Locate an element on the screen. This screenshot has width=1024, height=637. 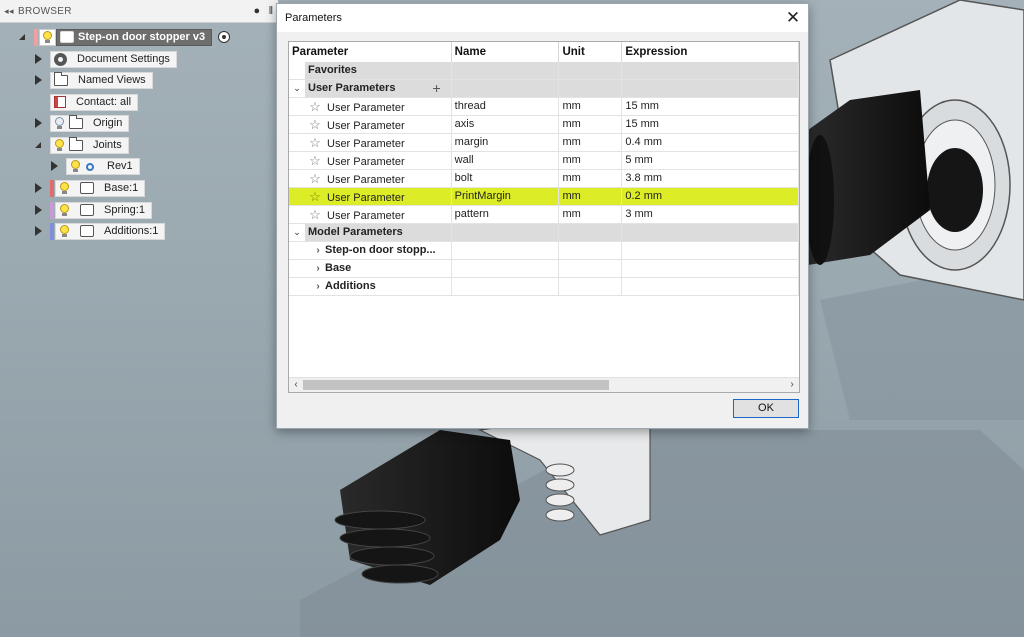
root-visibility is located at coordinates (47, 37).